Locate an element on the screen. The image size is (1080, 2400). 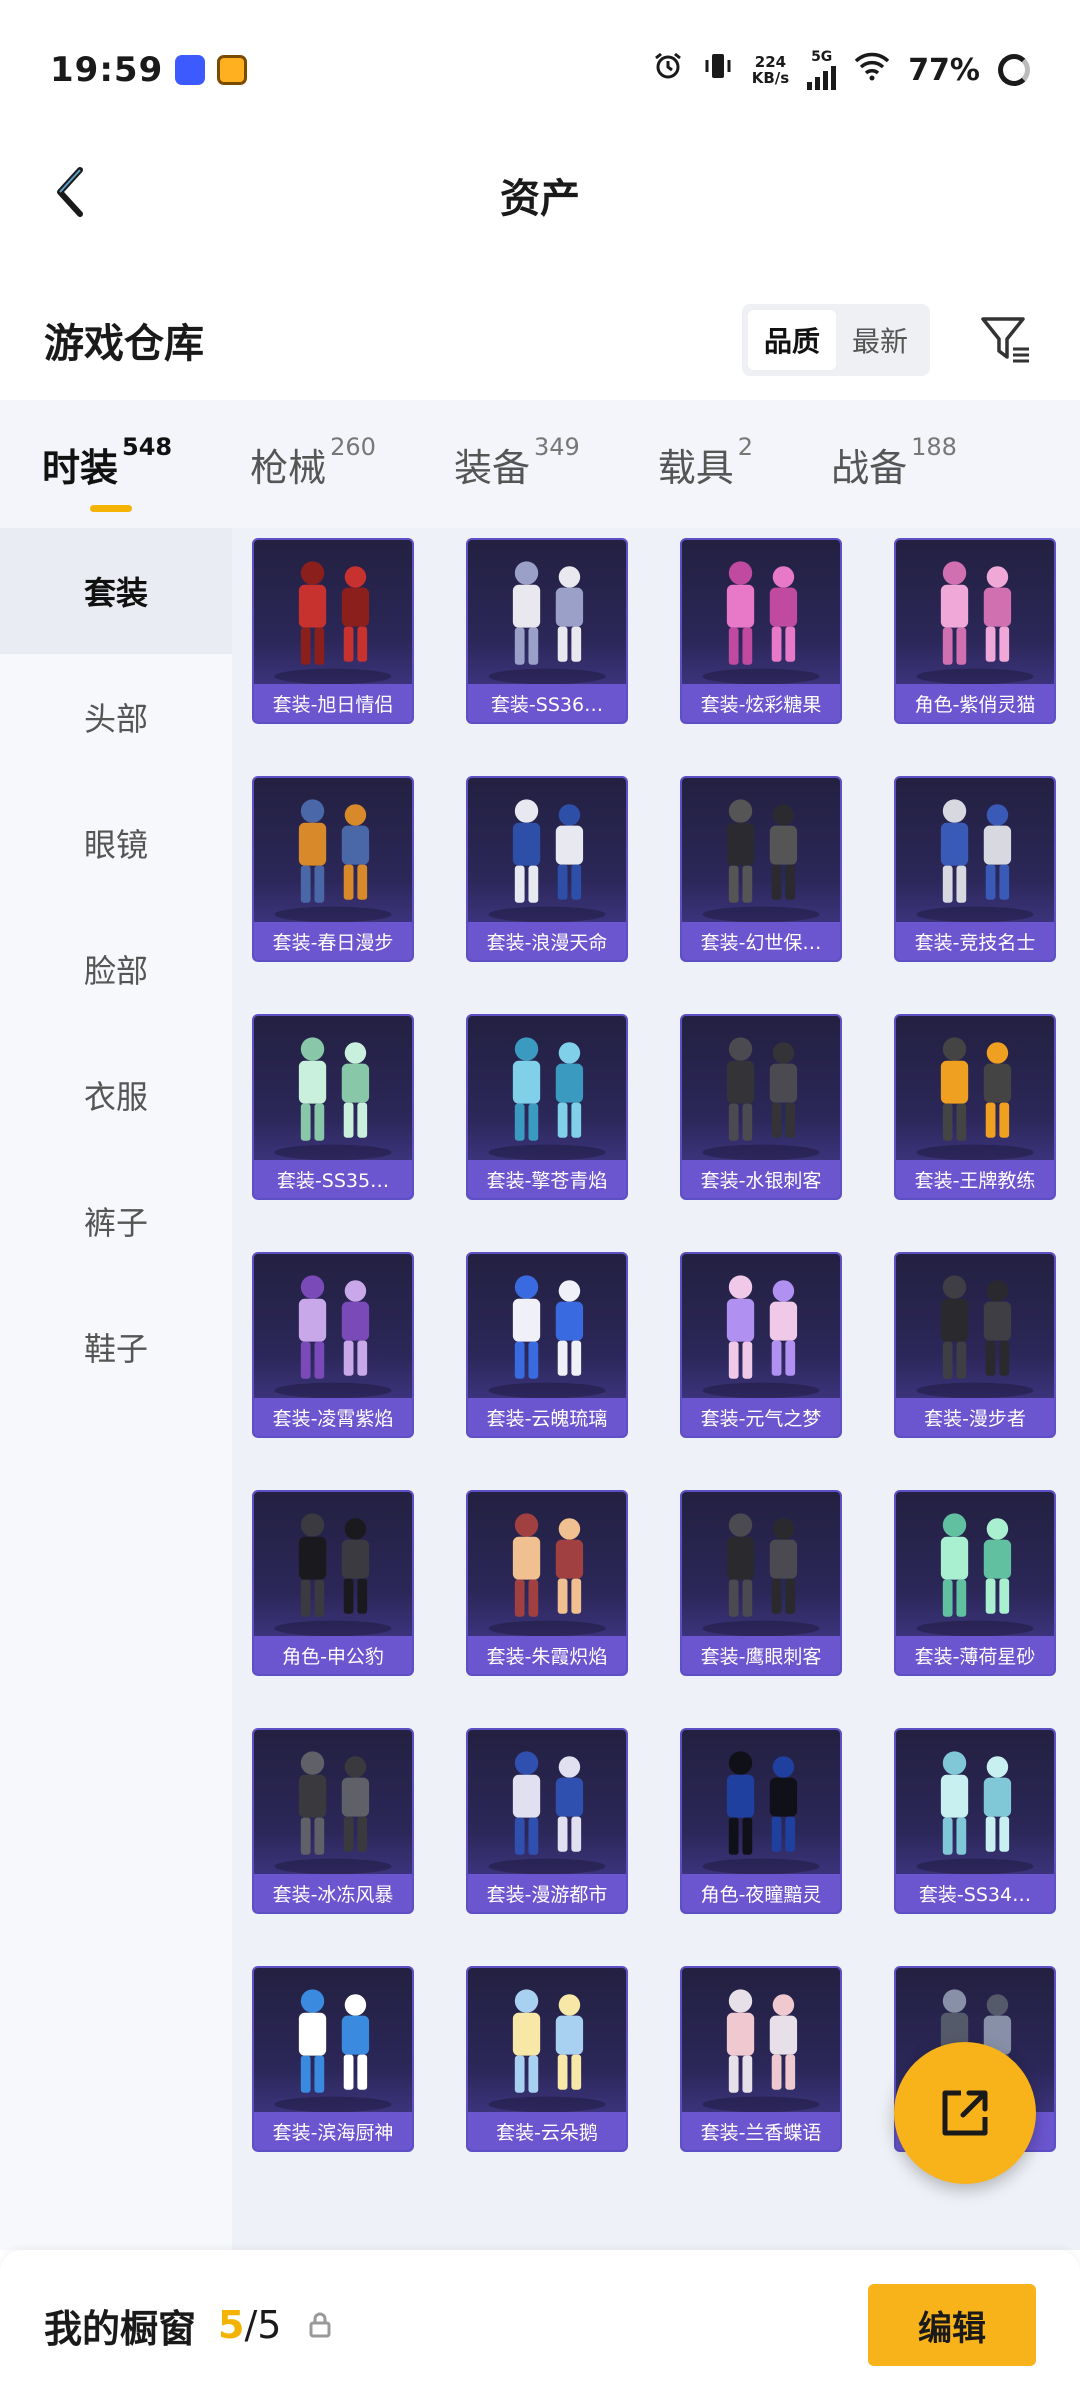
item-card-label: 套装-云魄琉璃 is located at coordinates (547, 1417).